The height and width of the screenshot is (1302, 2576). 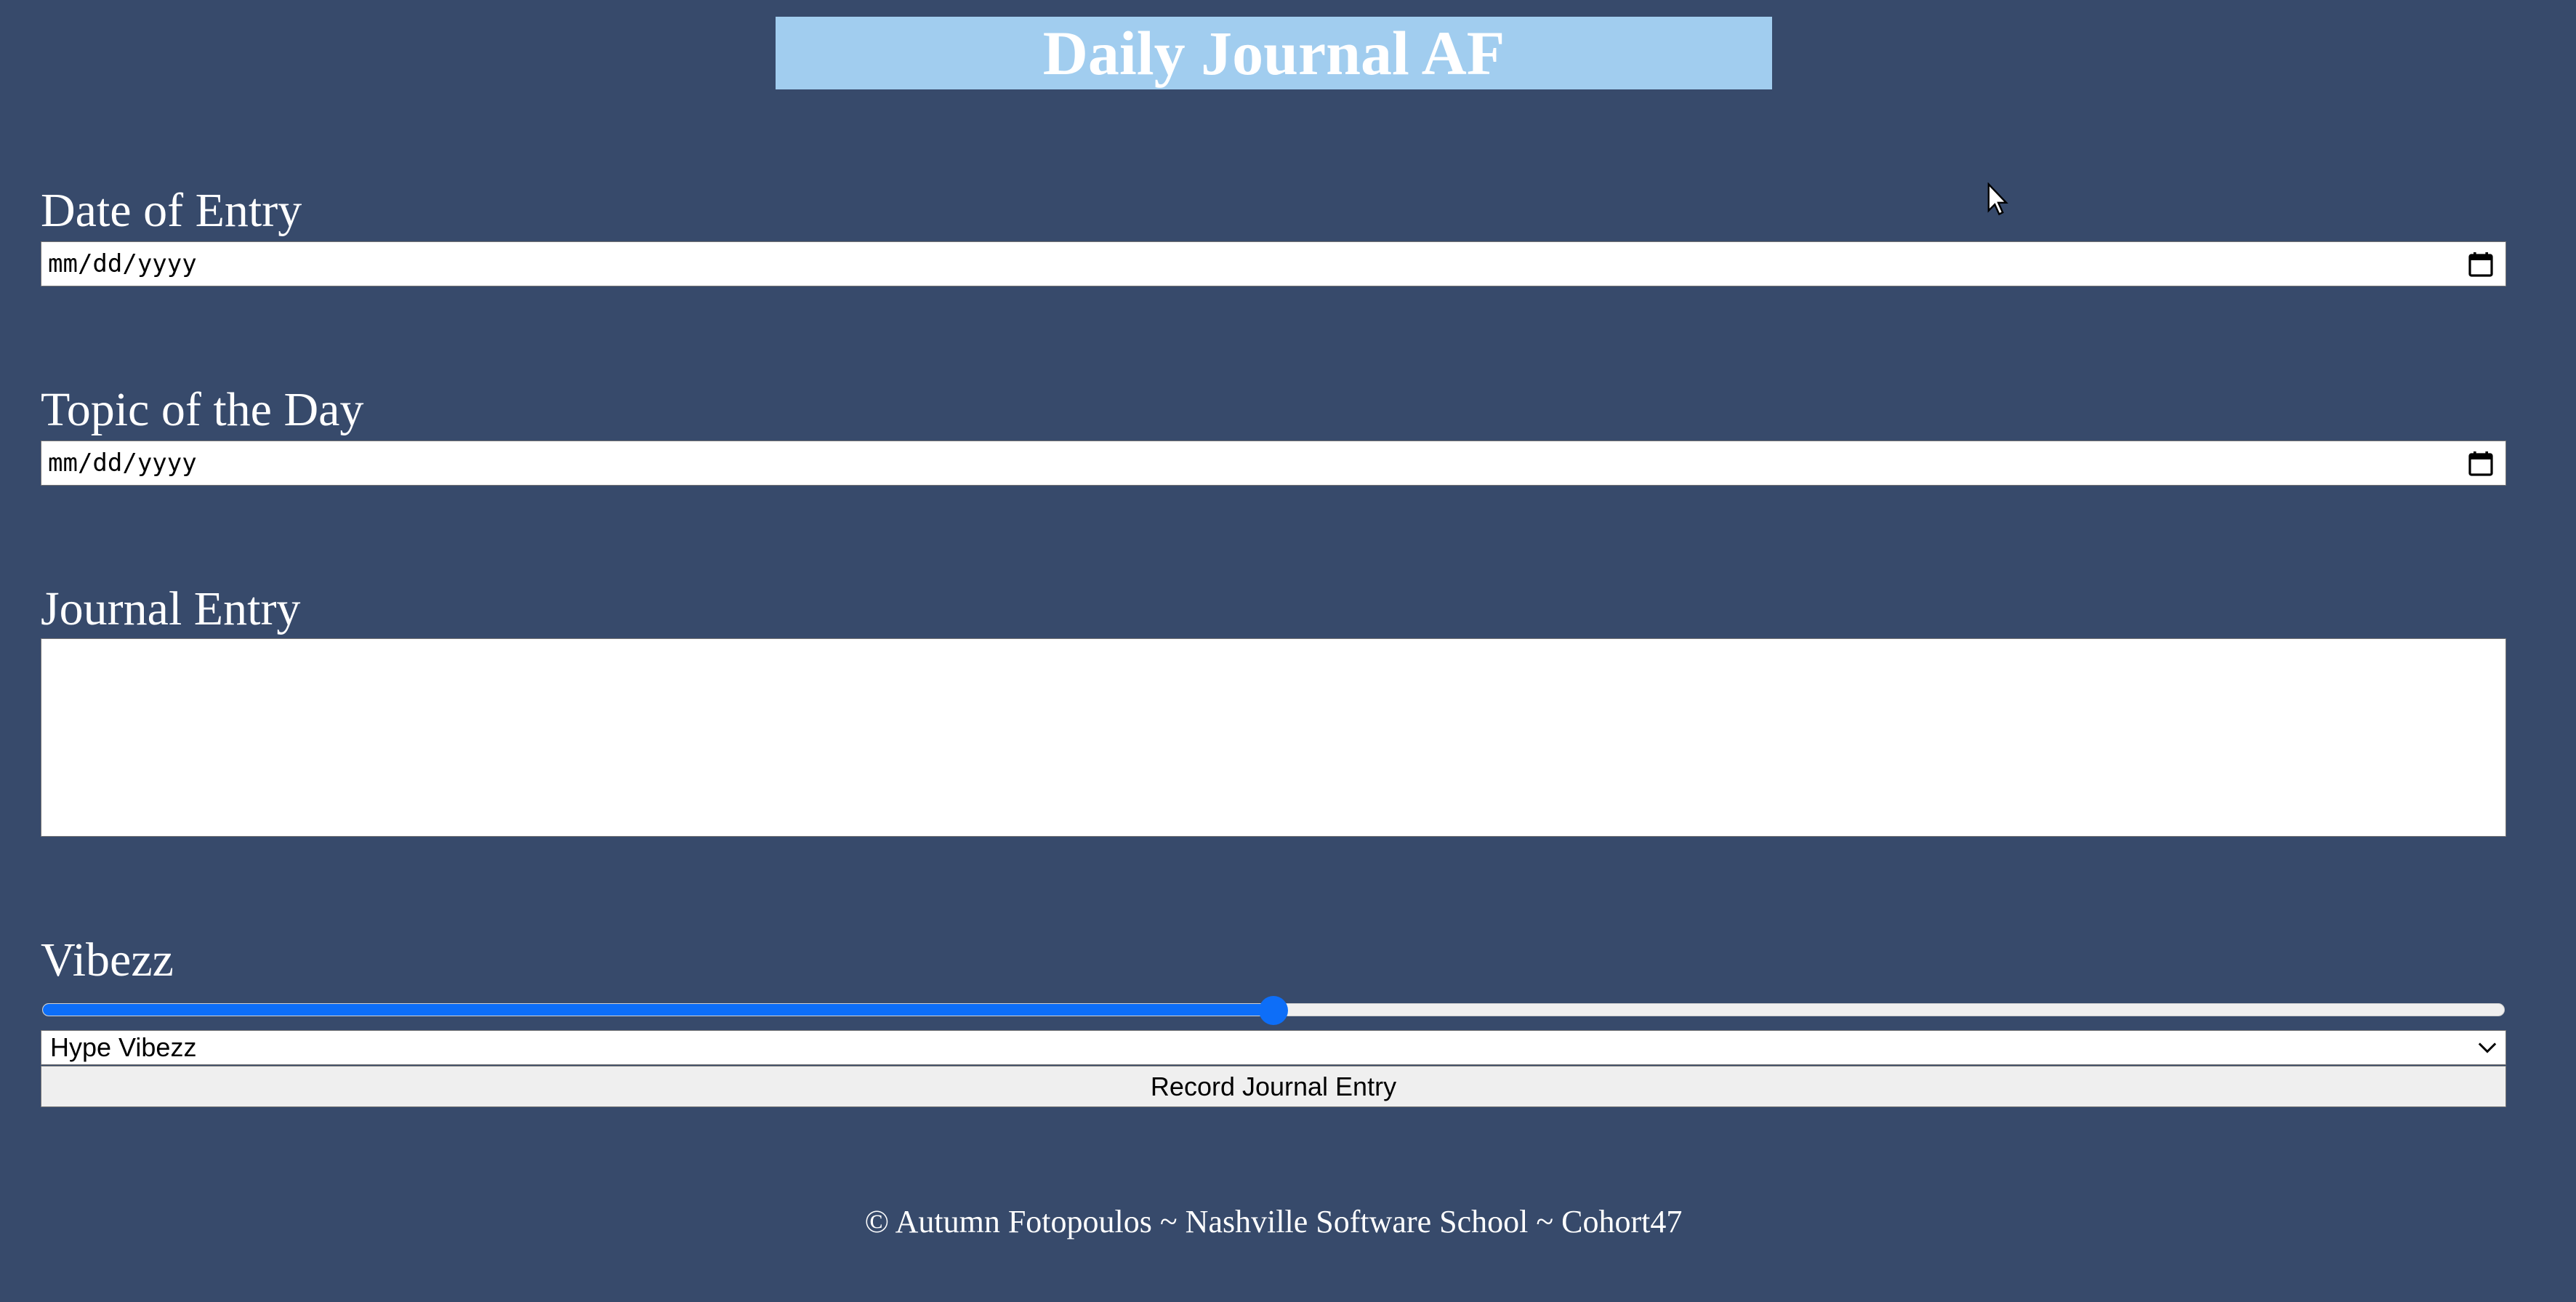 I want to click on vibezz-slider, so click(x=1273, y=1009).